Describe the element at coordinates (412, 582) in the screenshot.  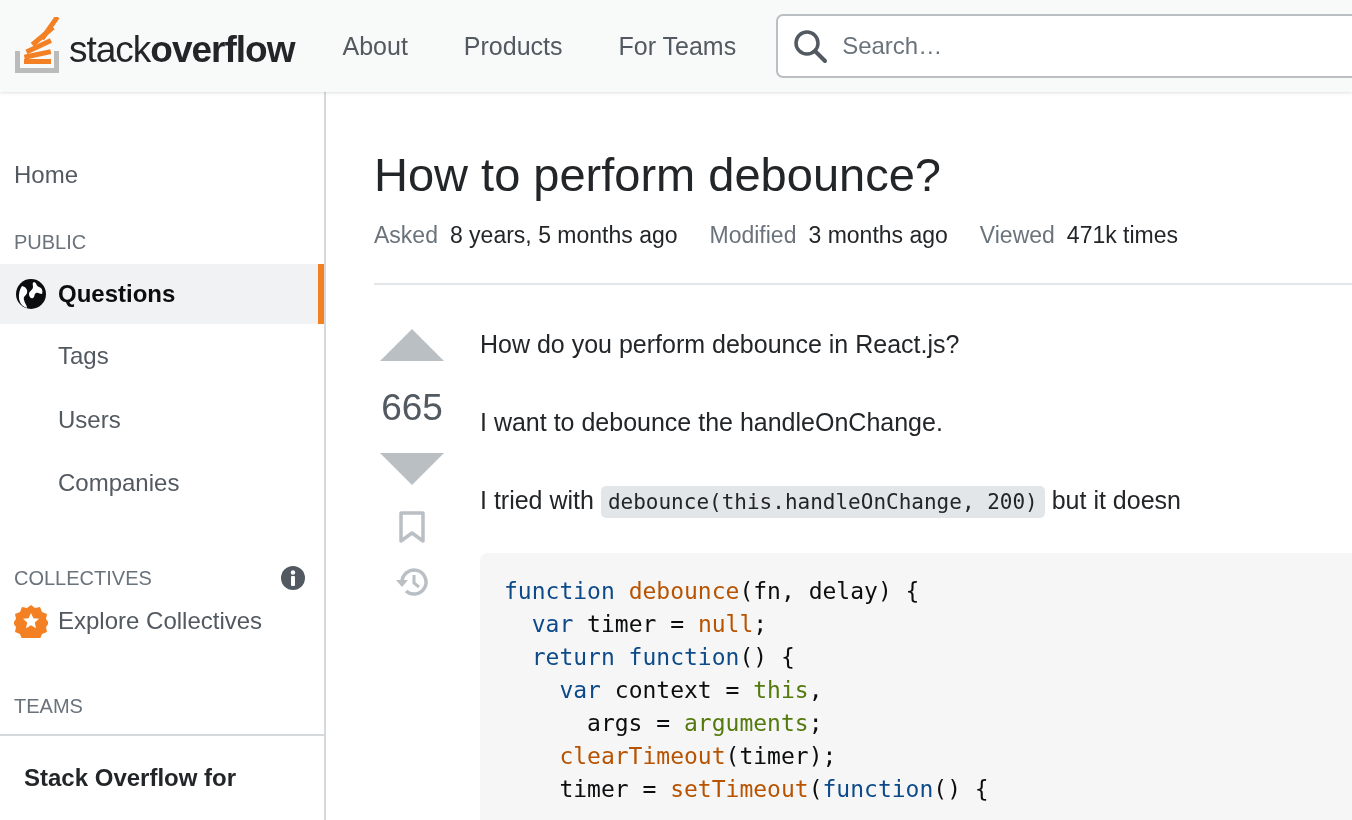
I see `history-icon` at that location.